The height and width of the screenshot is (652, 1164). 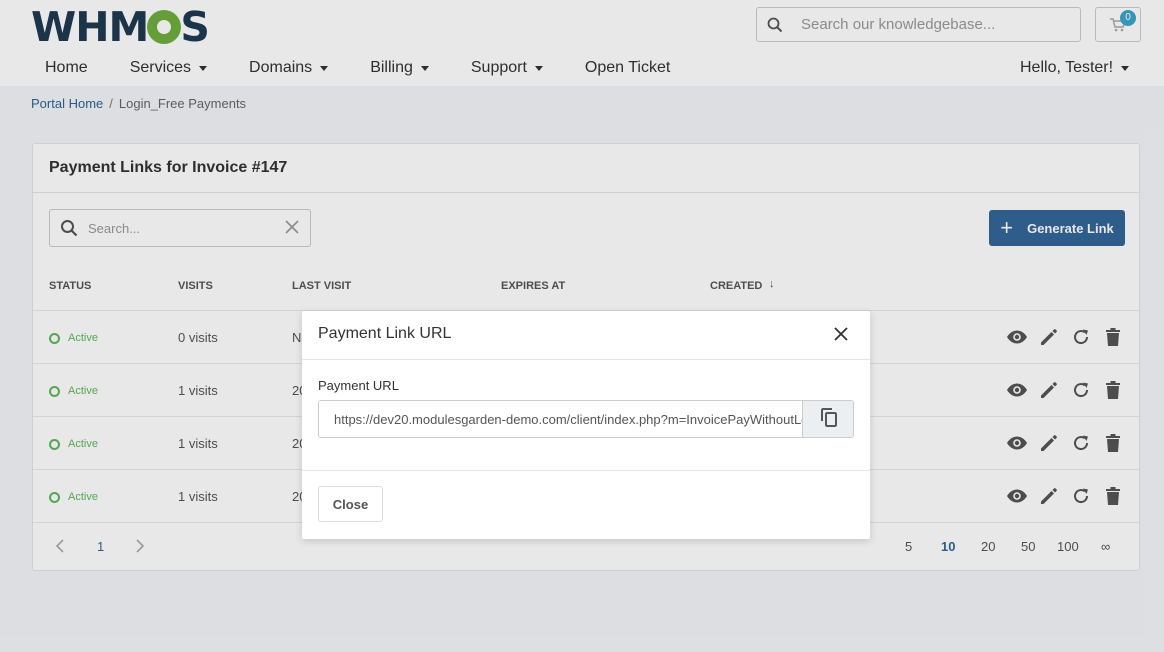 I want to click on close-button: Close, so click(x=350, y=504).